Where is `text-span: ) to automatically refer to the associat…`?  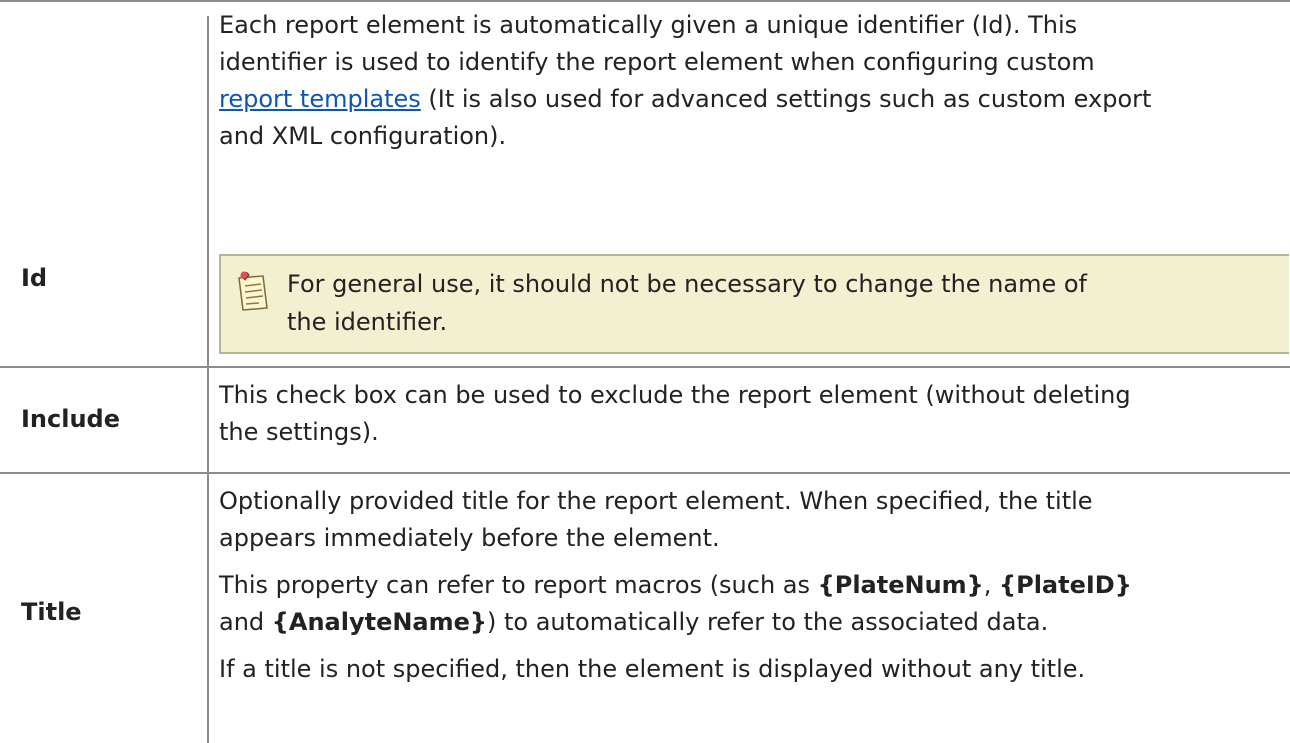
text-span: ) to automatically refer to the associat… is located at coordinates (768, 622).